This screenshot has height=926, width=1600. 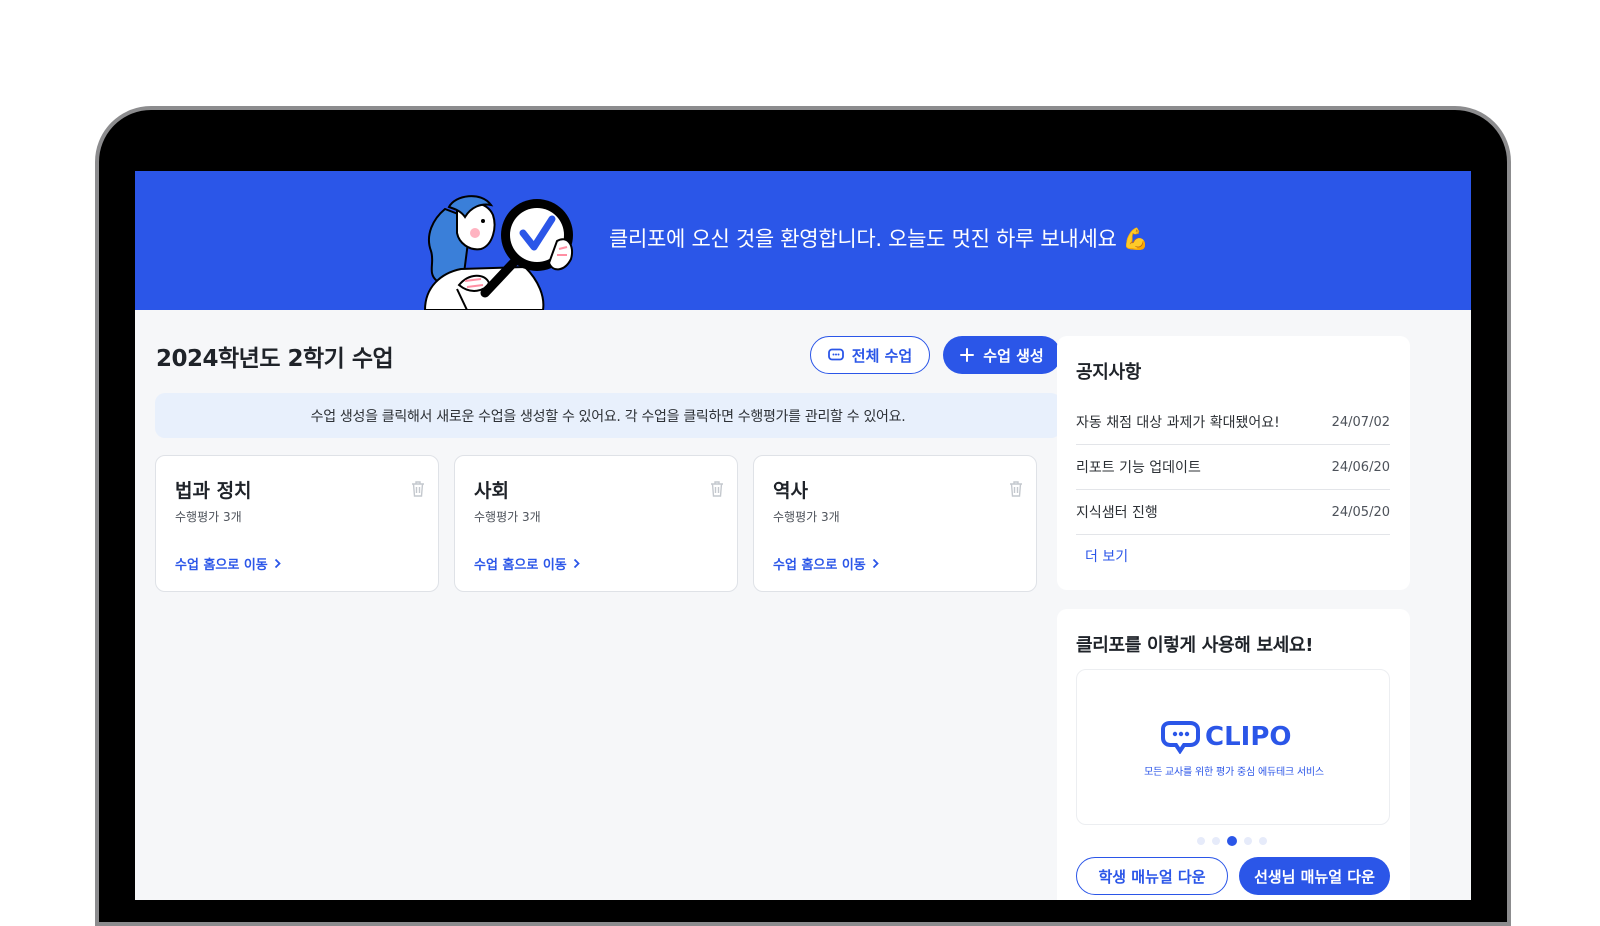 What do you see at coordinates (1195, 645) in the screenshot?
I see `guide-title: 클리포를 이렇게 사용해 보세요!` at bounding box center [1195, 645].